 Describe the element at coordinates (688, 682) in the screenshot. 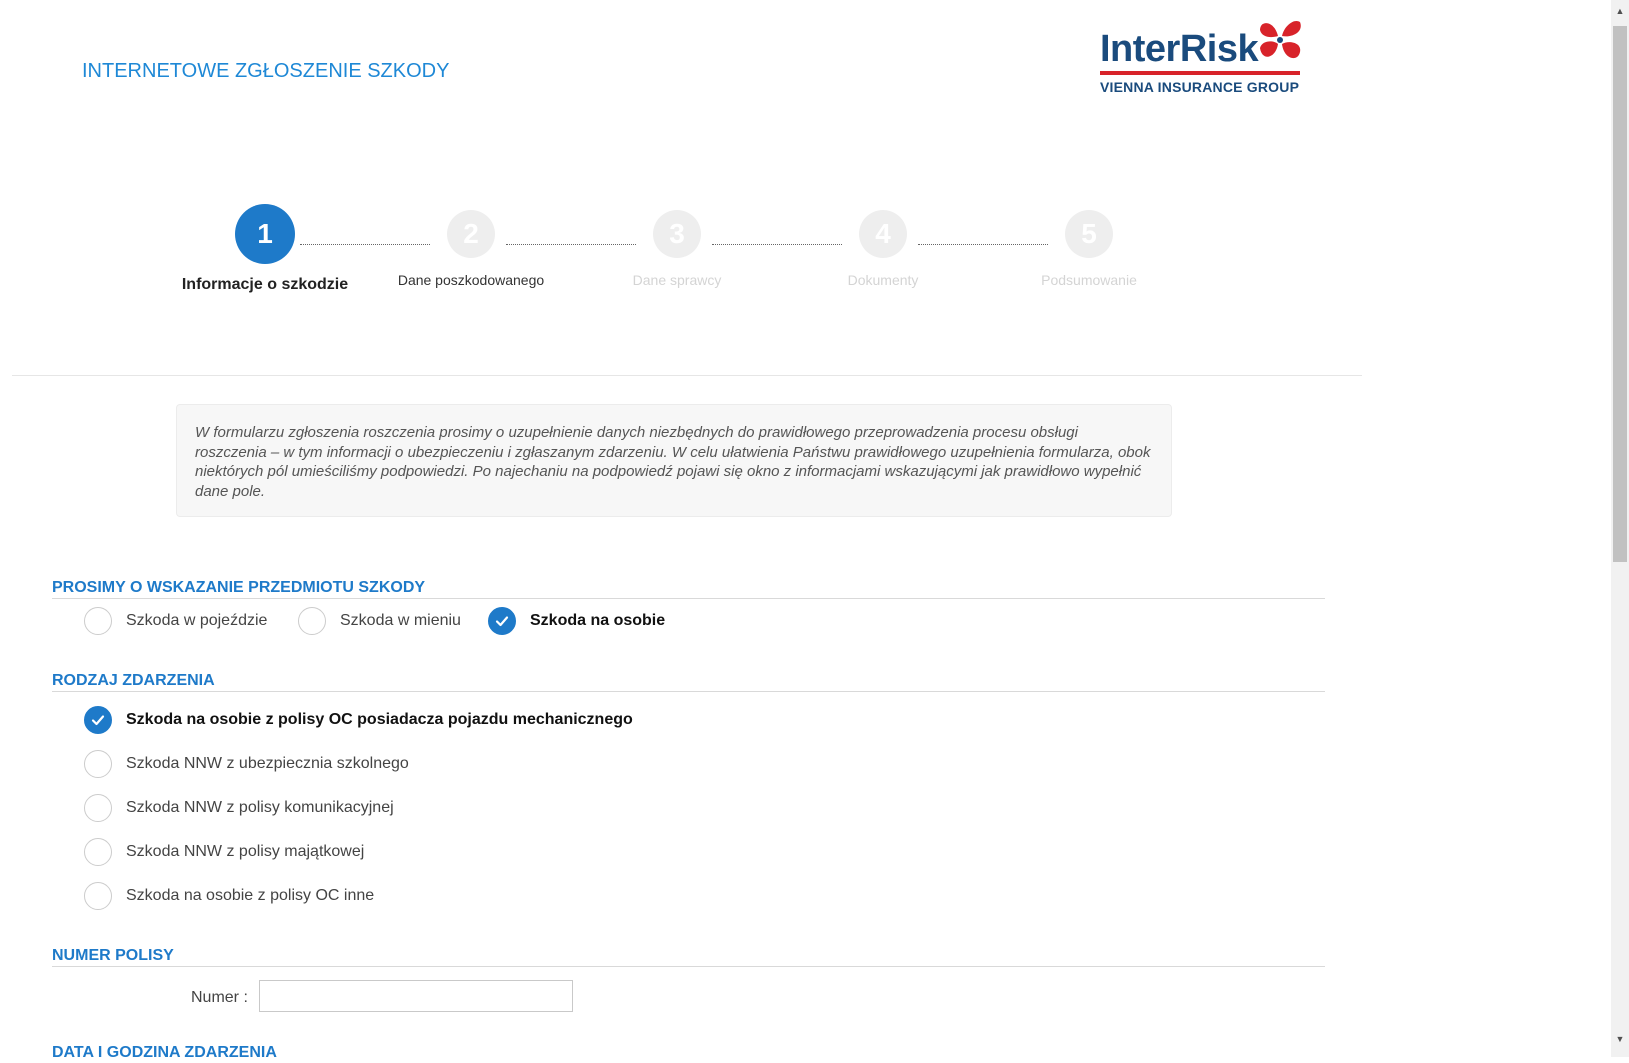

I see `section-heading-event-type: RODZAJ ZDARZENIA` at that location.